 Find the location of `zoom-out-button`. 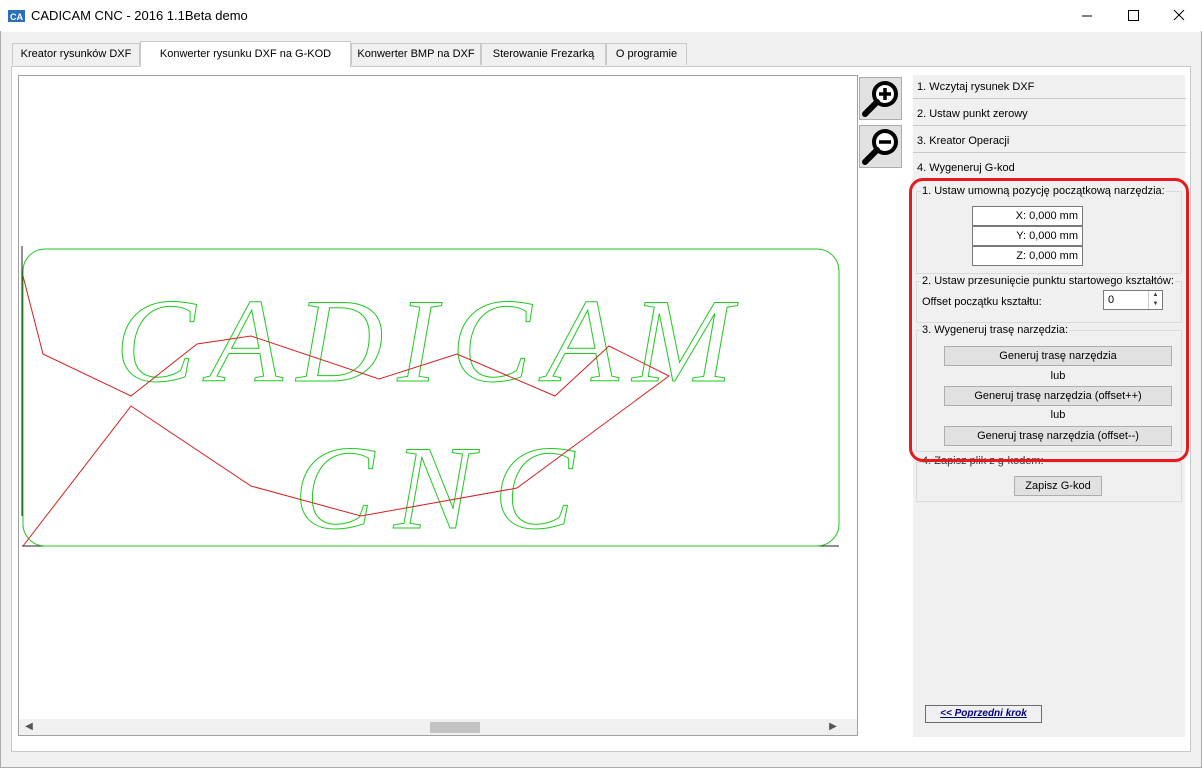

zoom-out-button is located at coordinates (880, 146).